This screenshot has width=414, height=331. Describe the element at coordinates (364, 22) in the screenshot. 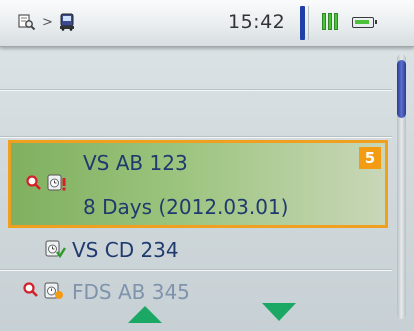

I see `battery-icon` at that location.